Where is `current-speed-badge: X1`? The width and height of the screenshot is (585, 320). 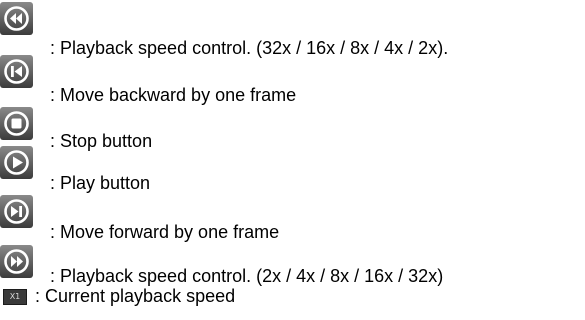 current-speed-badge: X1 is located at coordinates (15, 297).